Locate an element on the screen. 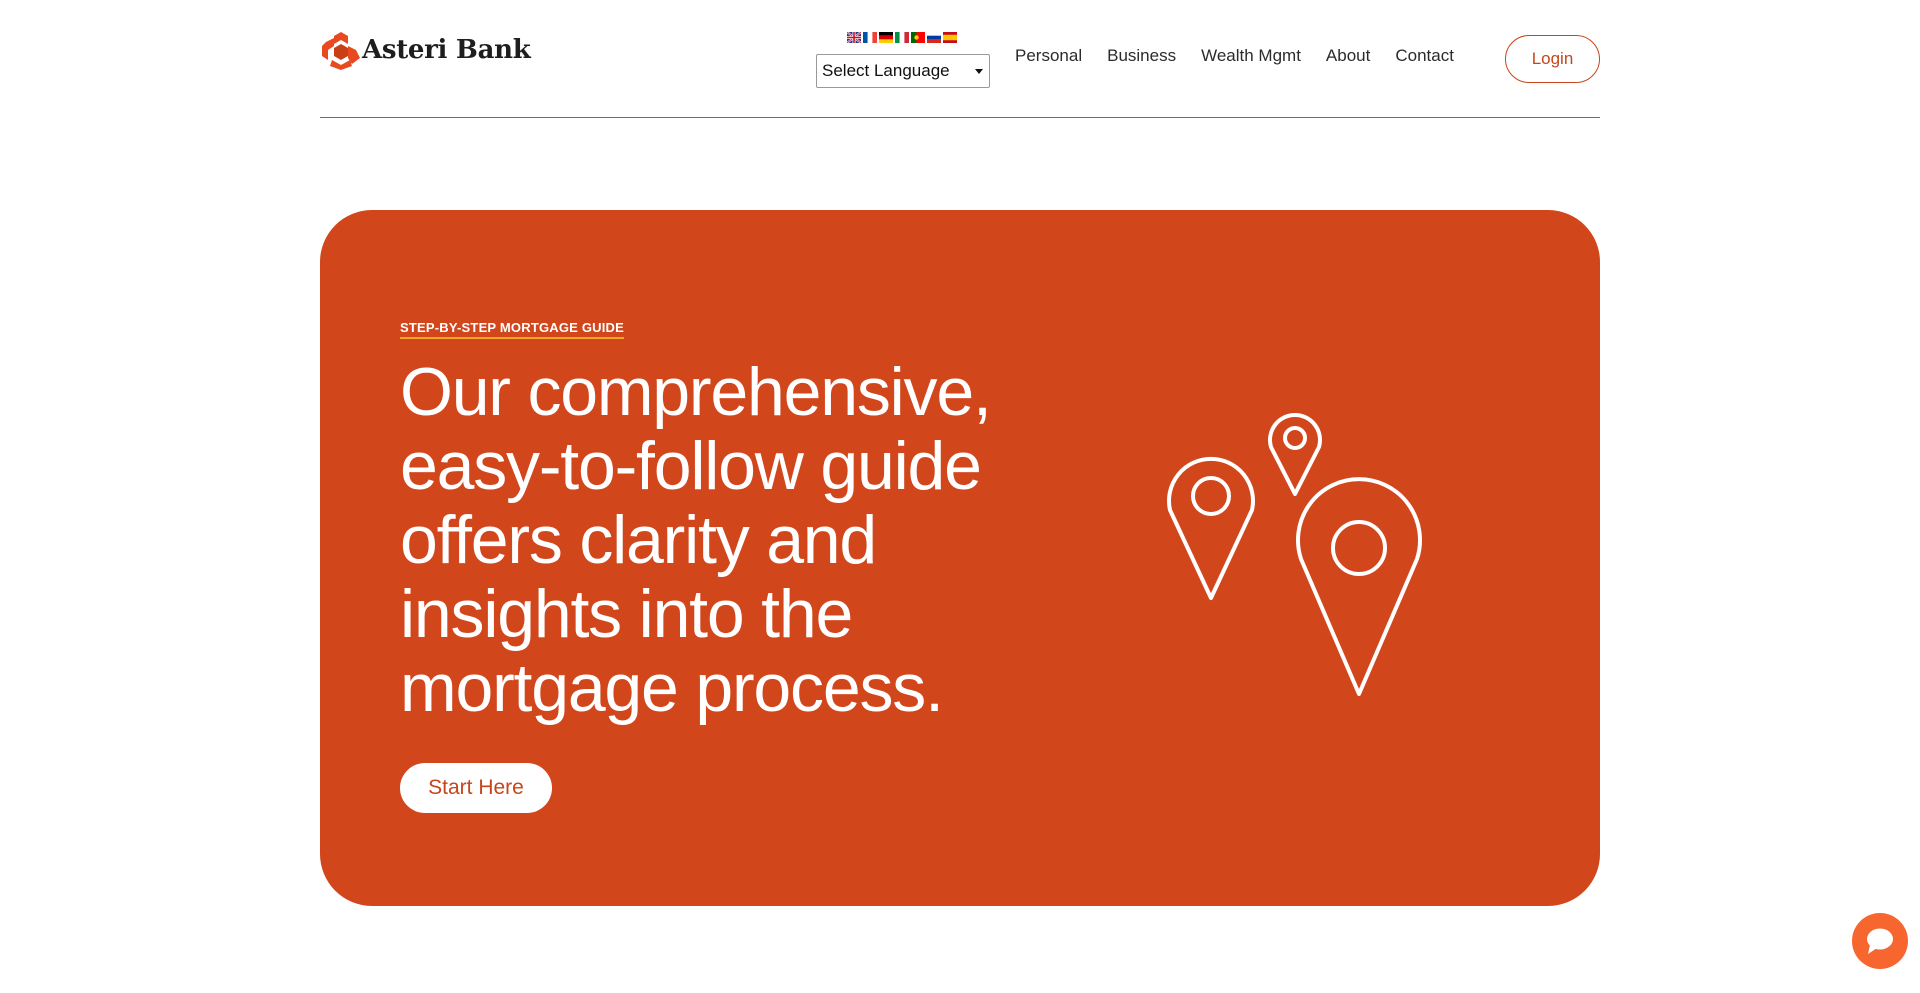 The width and height of the screenshot is (1920, 993). asteri-logo-icon is located at coordinates (341, 51).